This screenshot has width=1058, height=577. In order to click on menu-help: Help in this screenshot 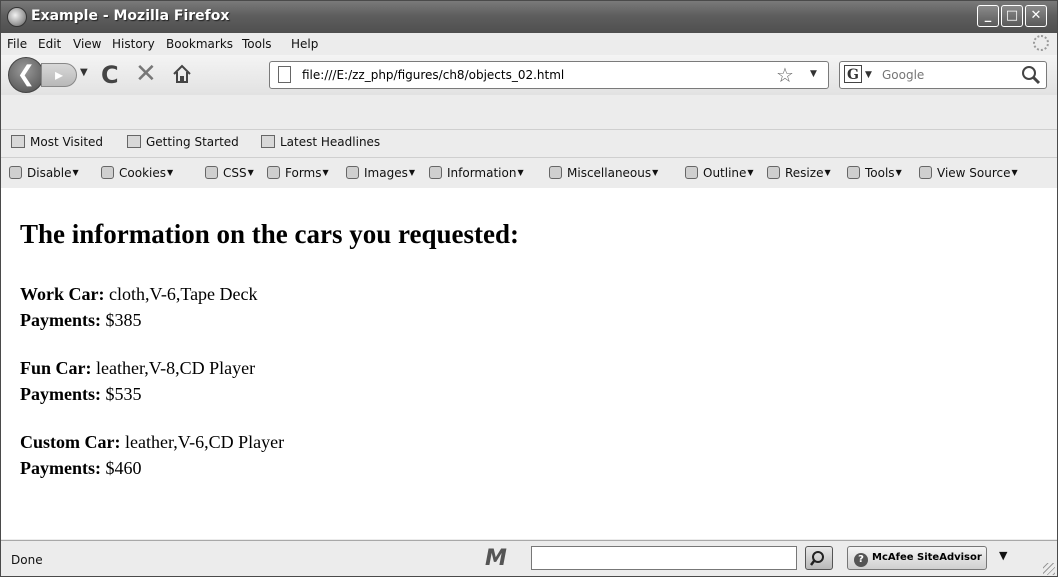, I will do `click(304, 44)`.